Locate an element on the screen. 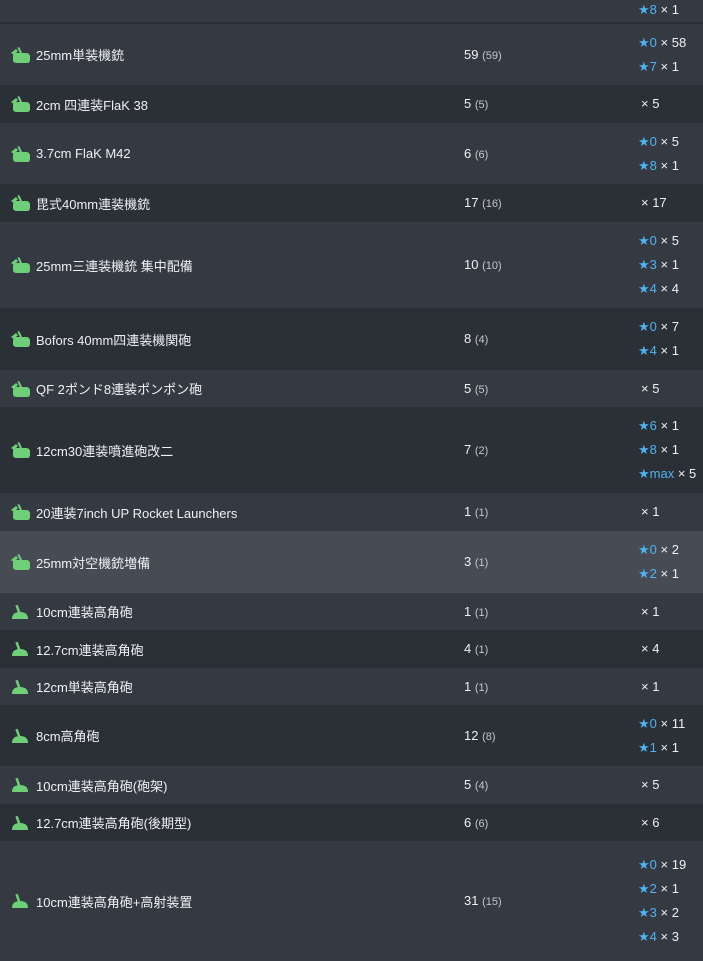  equipment-name: 25mm対空機銃増備 is located at coordinates (93, 563).